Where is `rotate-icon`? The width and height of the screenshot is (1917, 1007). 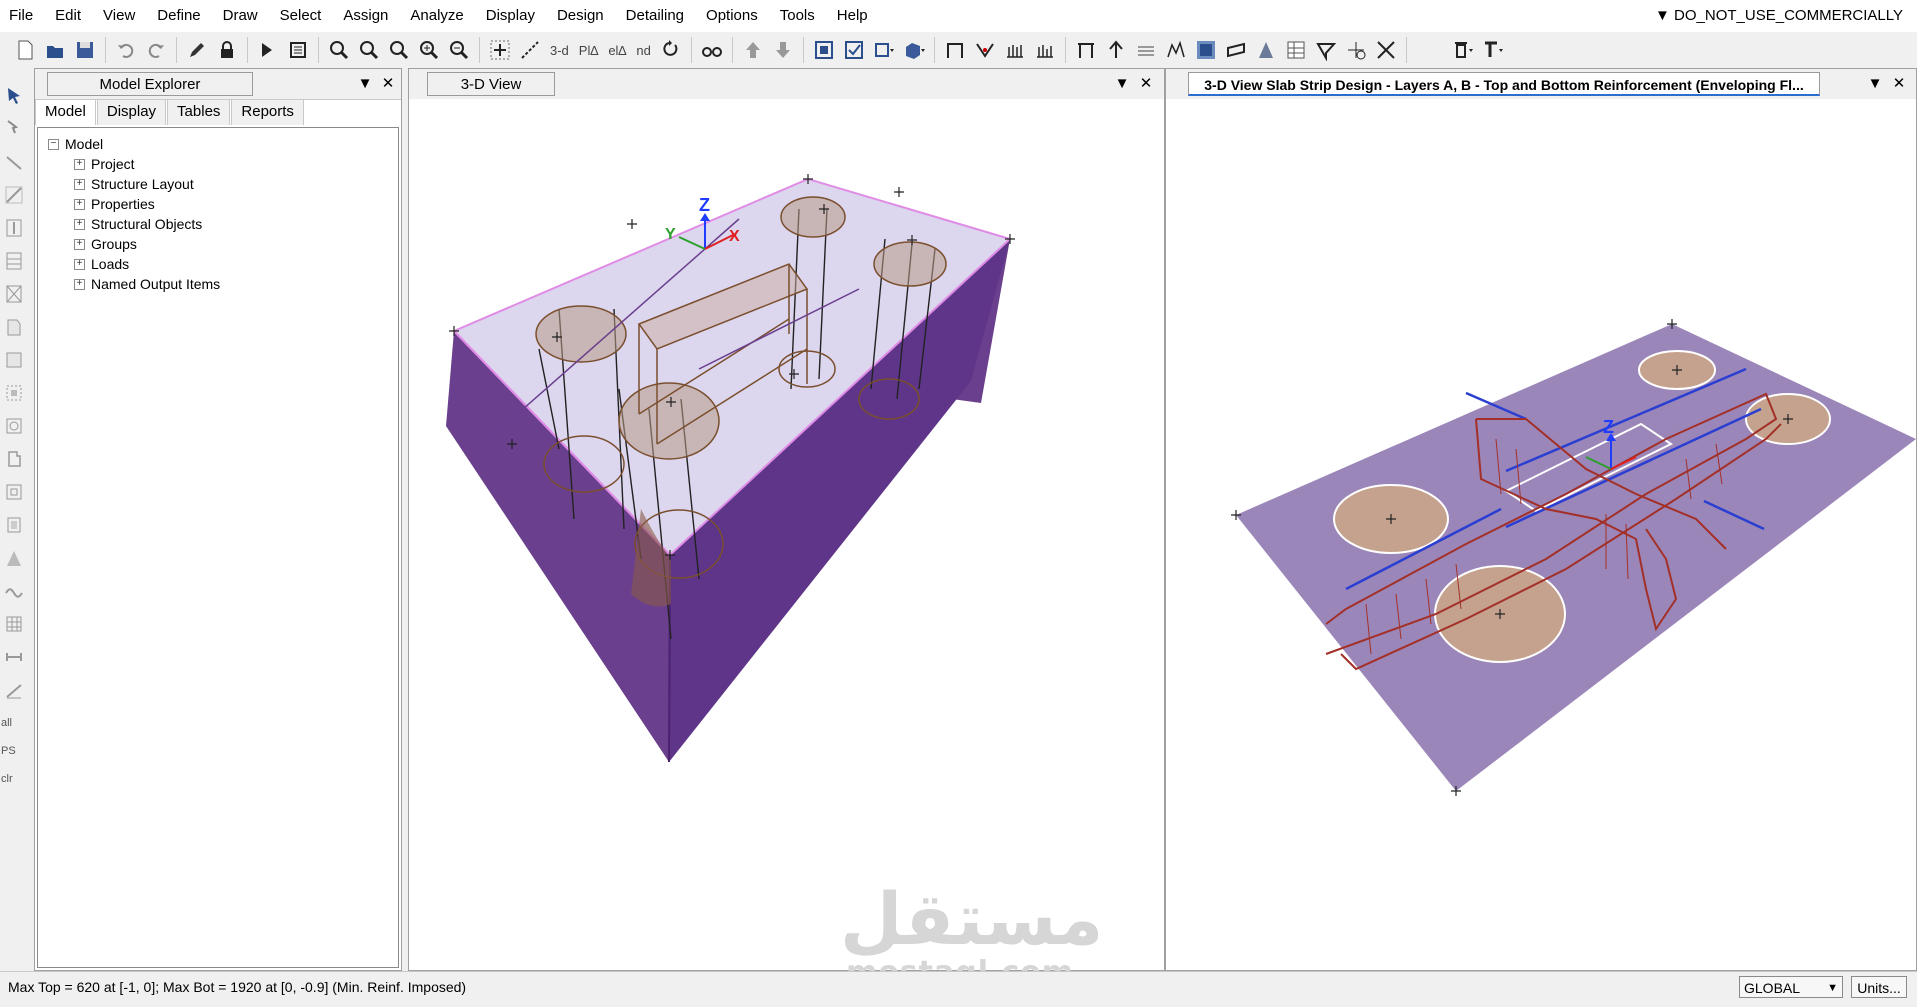
rotate-icon is located at coordinates (671, 50).